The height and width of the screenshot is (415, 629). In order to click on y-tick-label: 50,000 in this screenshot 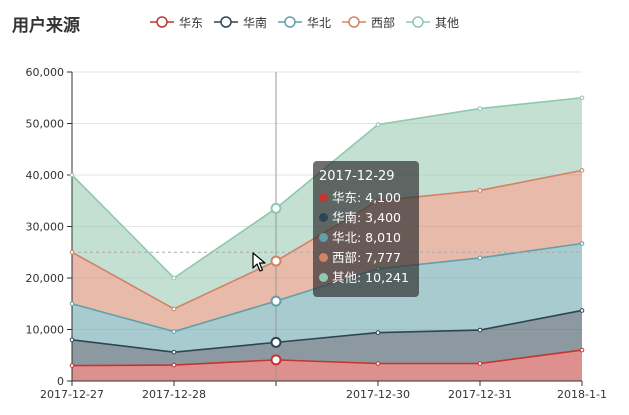, I will do `click(45, 124)`.